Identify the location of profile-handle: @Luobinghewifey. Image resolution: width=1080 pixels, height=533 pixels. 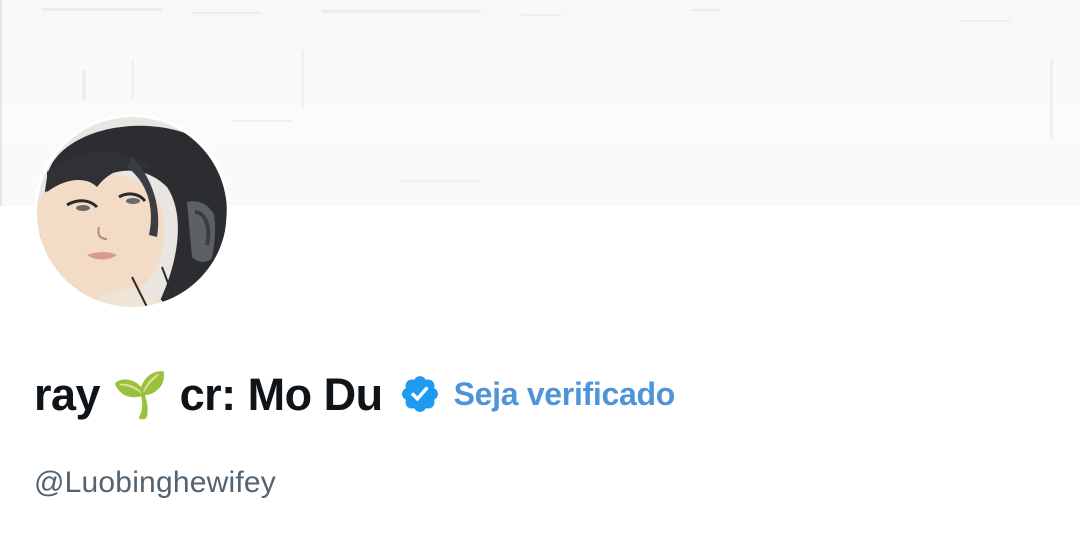
(155, 482).